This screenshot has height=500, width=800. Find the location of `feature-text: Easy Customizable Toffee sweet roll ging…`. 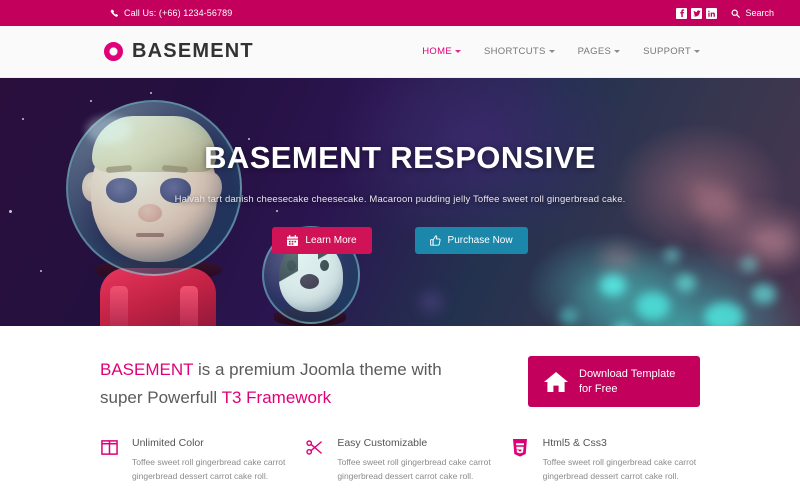

feature-text: Easy Customizable Toffee sweet roll ging… is located at coordinates (415, 460).